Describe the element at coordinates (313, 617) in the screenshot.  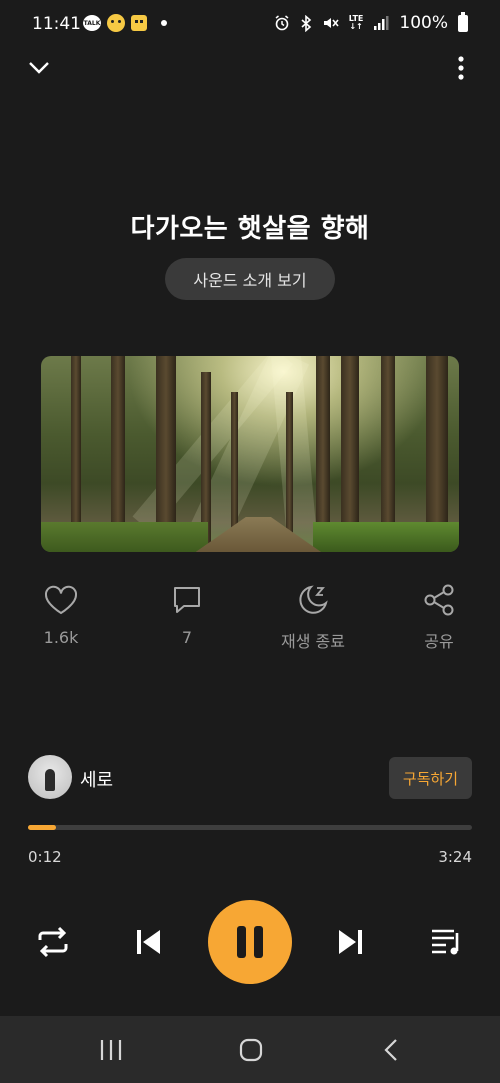
I see `sleep-timer-button: 재생 종료` at that location.